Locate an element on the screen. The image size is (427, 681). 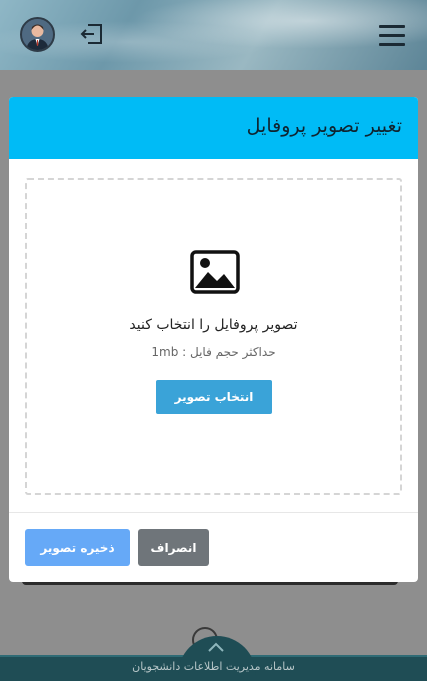
footer-text: سامانه مدیریت اطلاعات دانشجویان is located at coordinates (213, 666).